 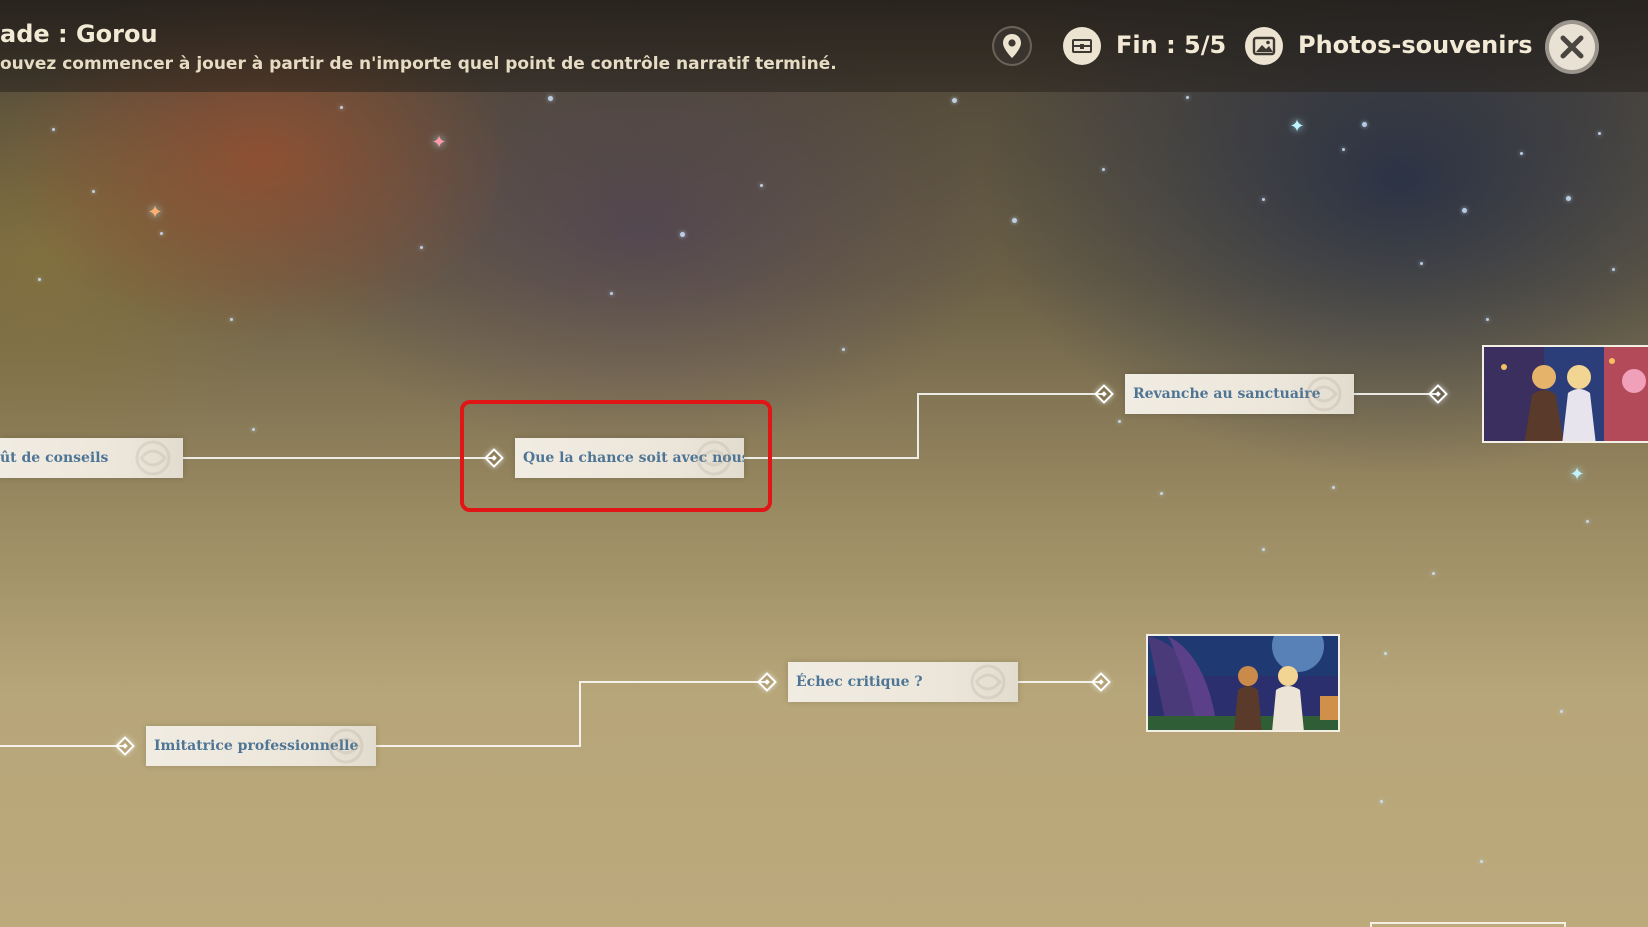 I want to click on story-node-label: Échec critique ?, so click(x=859, y=682).